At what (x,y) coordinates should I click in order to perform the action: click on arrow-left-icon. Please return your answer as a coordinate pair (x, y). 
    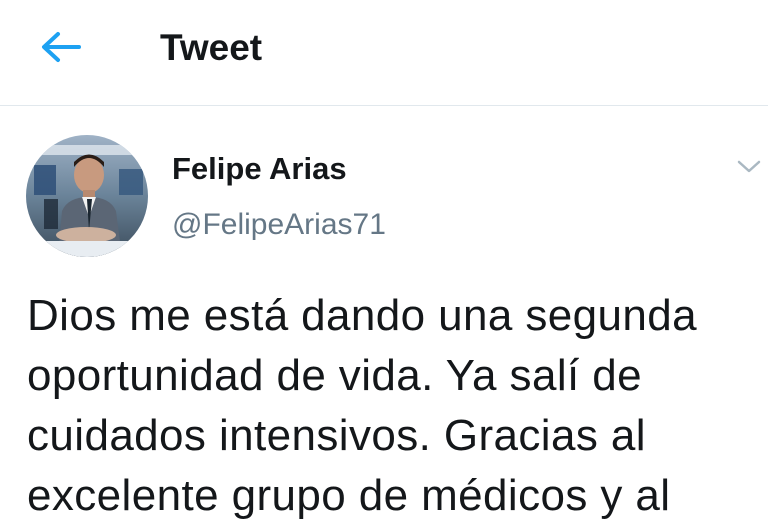
    Looking at the image, I should click on (61, 47).